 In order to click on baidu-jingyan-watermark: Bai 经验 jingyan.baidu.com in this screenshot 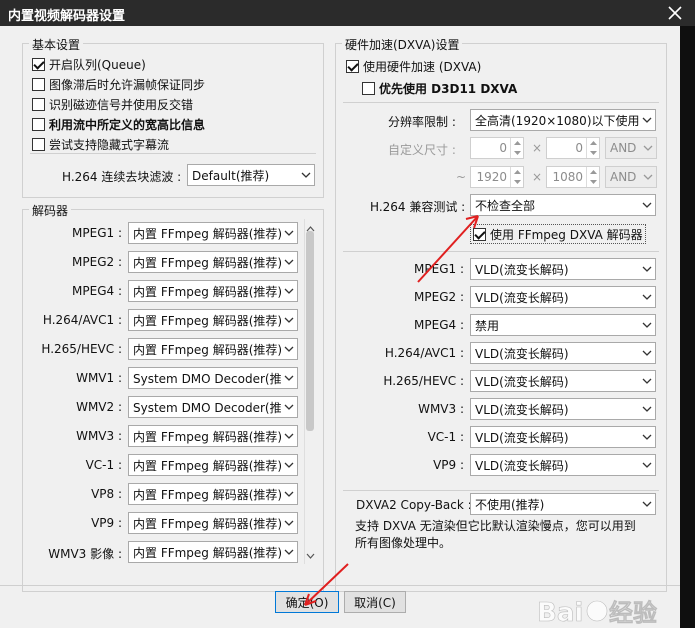, I will do `click(597, 613)`.